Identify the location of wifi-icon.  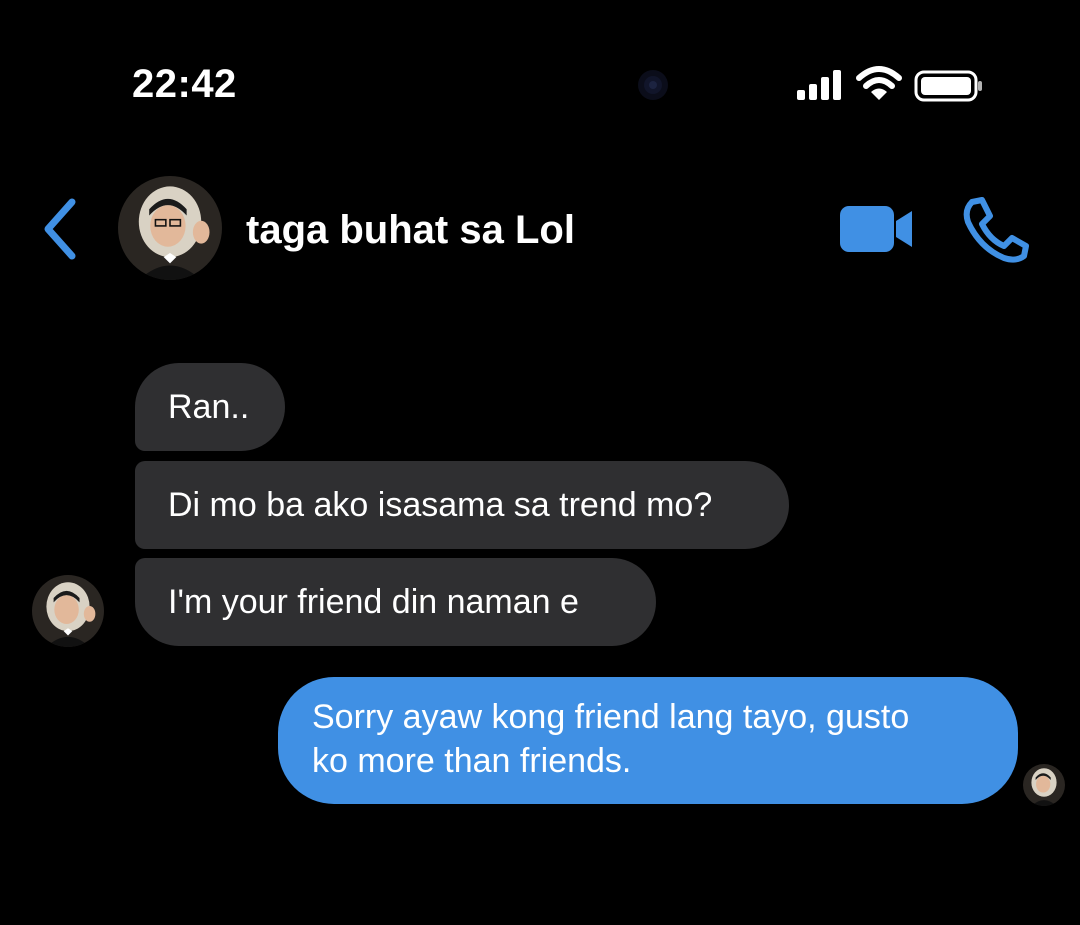
(879, 83).